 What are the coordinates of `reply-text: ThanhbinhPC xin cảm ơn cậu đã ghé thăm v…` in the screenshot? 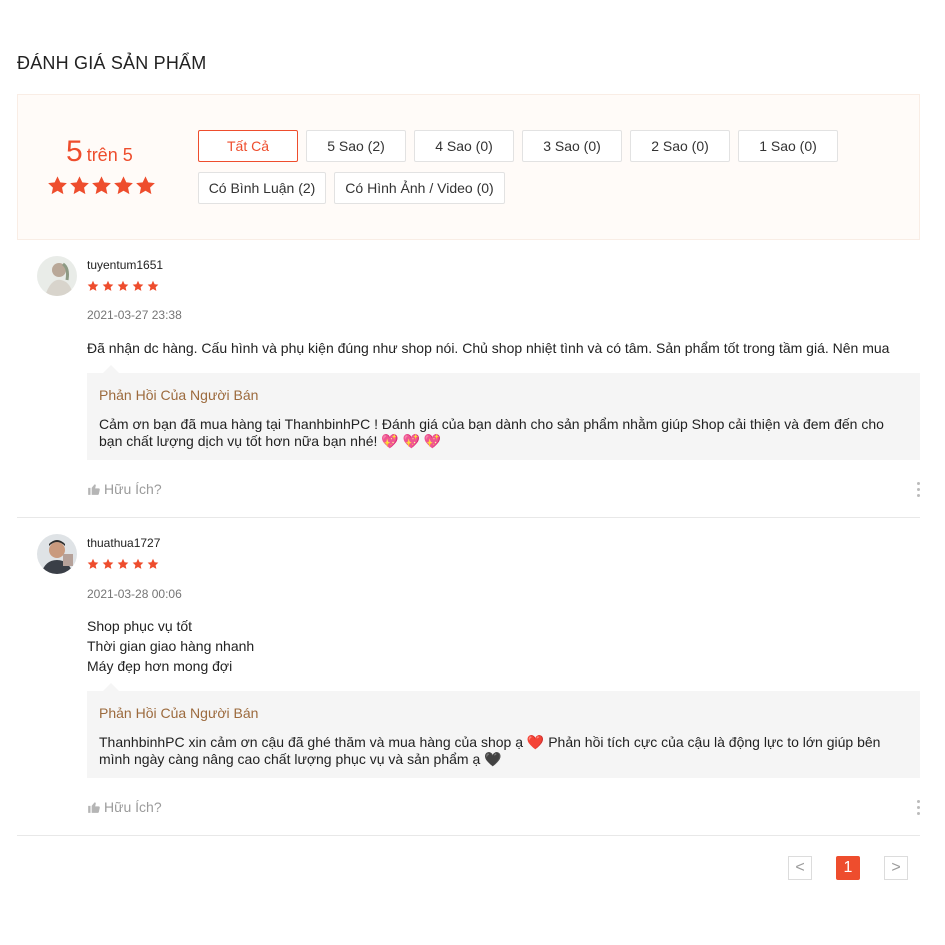 It's located at (490, 750).